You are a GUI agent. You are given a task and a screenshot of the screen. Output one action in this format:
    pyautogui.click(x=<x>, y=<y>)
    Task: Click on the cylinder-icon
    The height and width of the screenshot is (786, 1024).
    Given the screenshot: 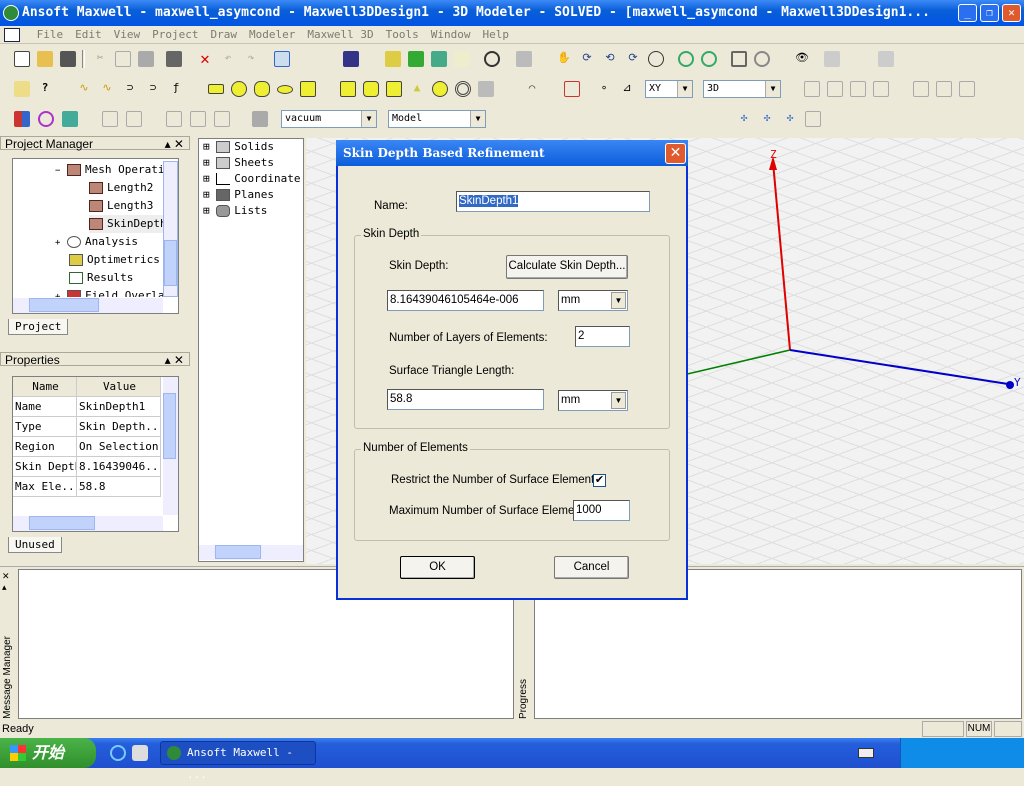 What is the action you would take?
    pyautogui.click(x=371, y=89)
    